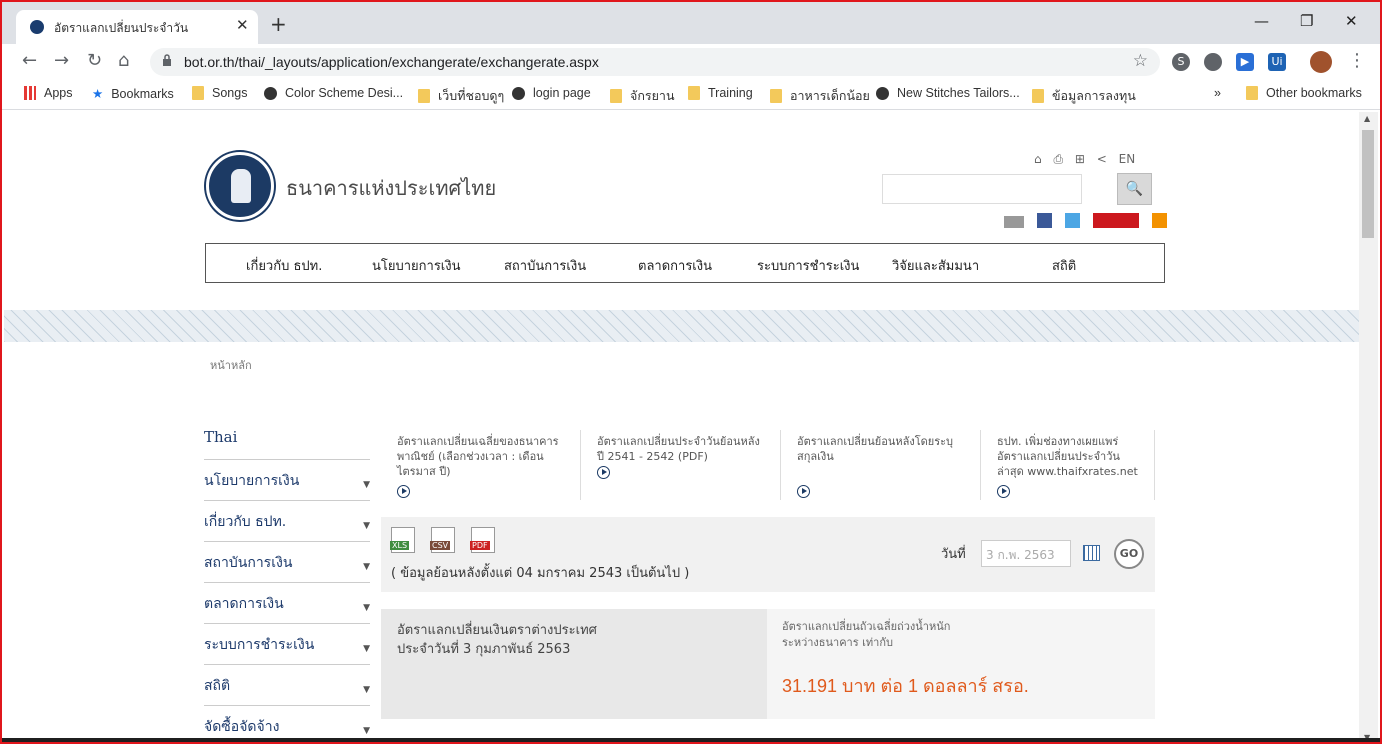  I want to click on sidebar-item-label: สถาบันการเงิน, so click(248, 563).